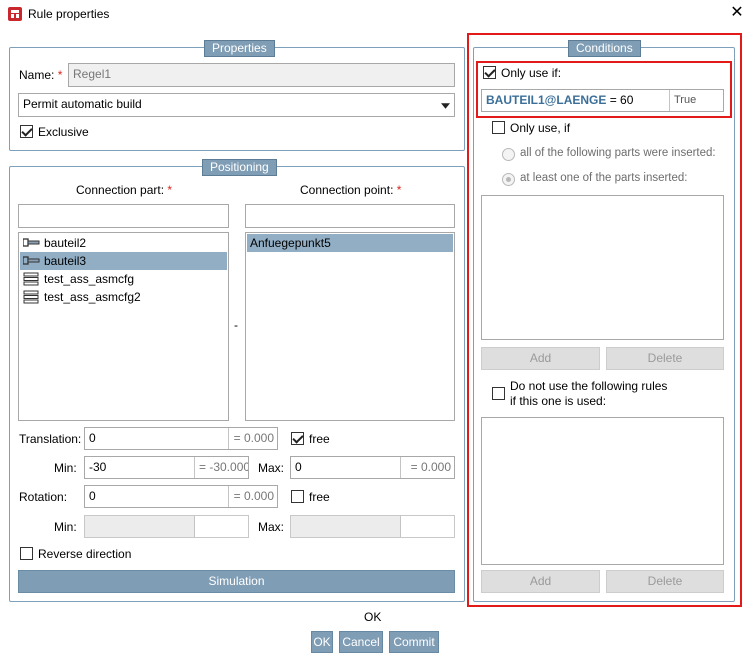  Describe the element at coordinates (737, 13) in the screenshot. I see `close-icon: ✕` at that location.